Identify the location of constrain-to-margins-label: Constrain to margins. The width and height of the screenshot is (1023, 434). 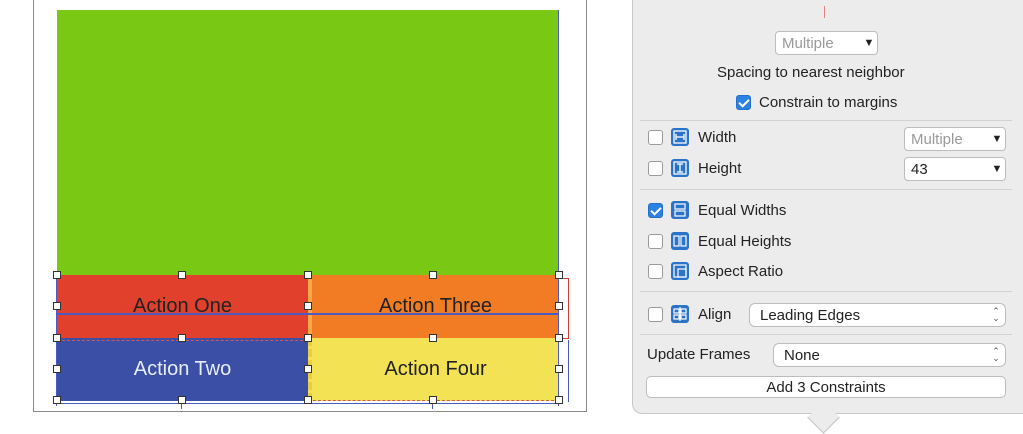
(828, 102).